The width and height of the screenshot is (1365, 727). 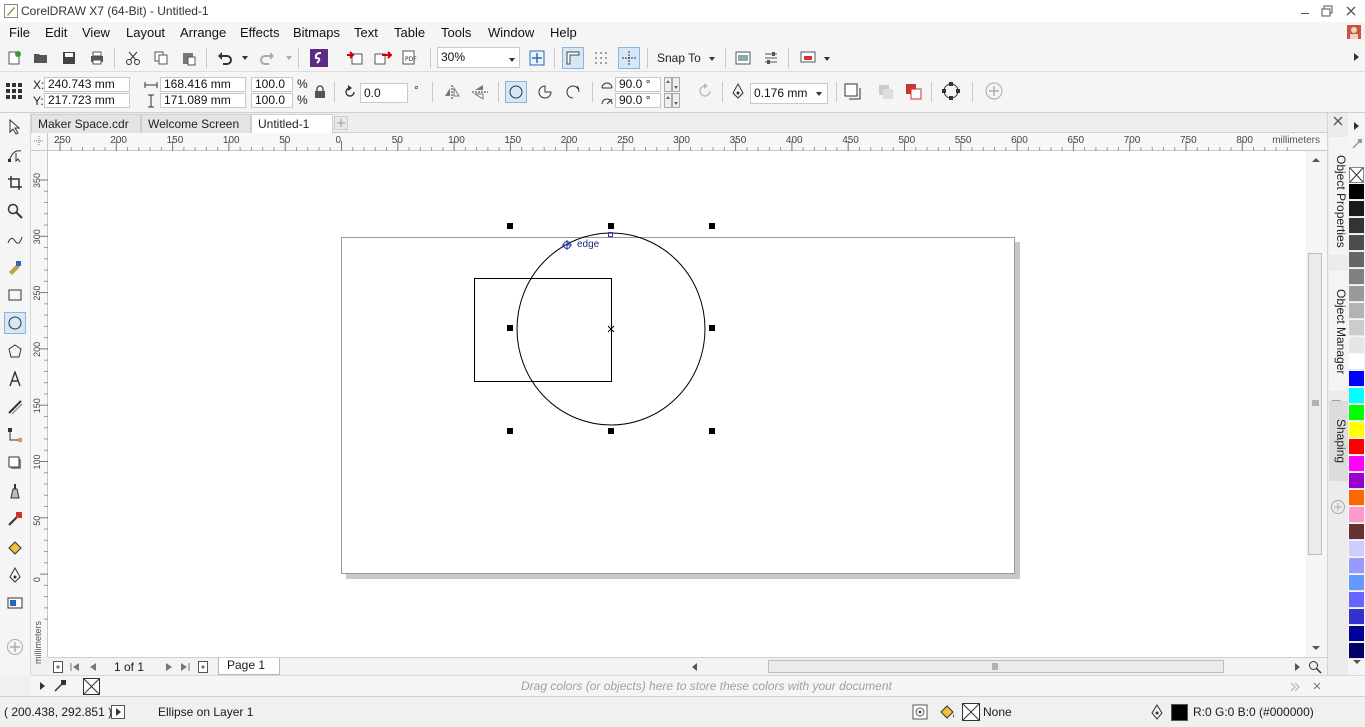 What do you see at coordinates (15, 211) in the screenshot?
I see `zoom-tool-icon` at bounding box center [15, 211].